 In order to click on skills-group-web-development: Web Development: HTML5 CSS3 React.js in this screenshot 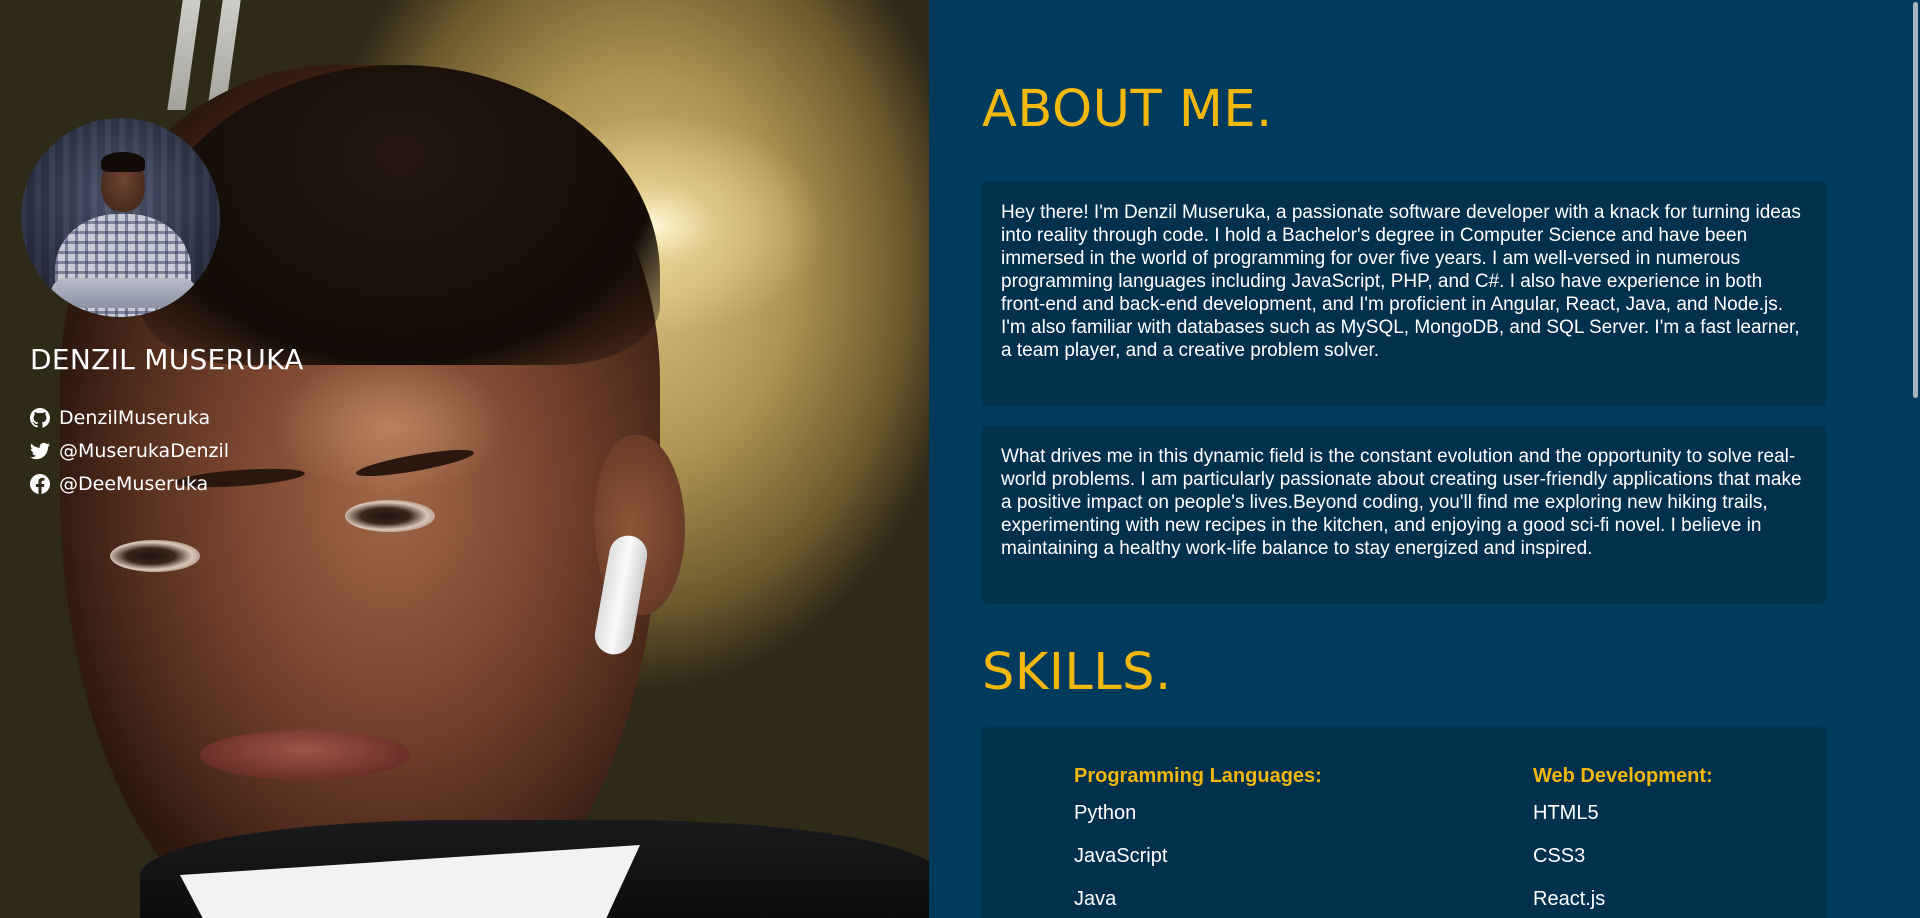, I will do `click(1623, 841)`.